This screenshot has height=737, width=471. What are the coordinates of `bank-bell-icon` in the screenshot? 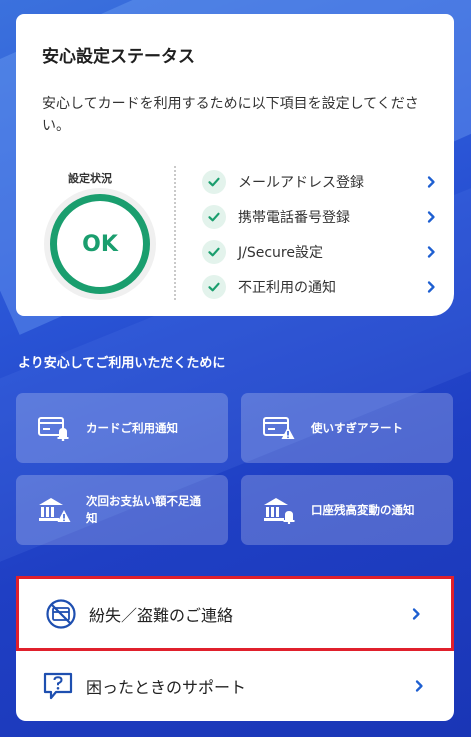 It's located at (279, 510).